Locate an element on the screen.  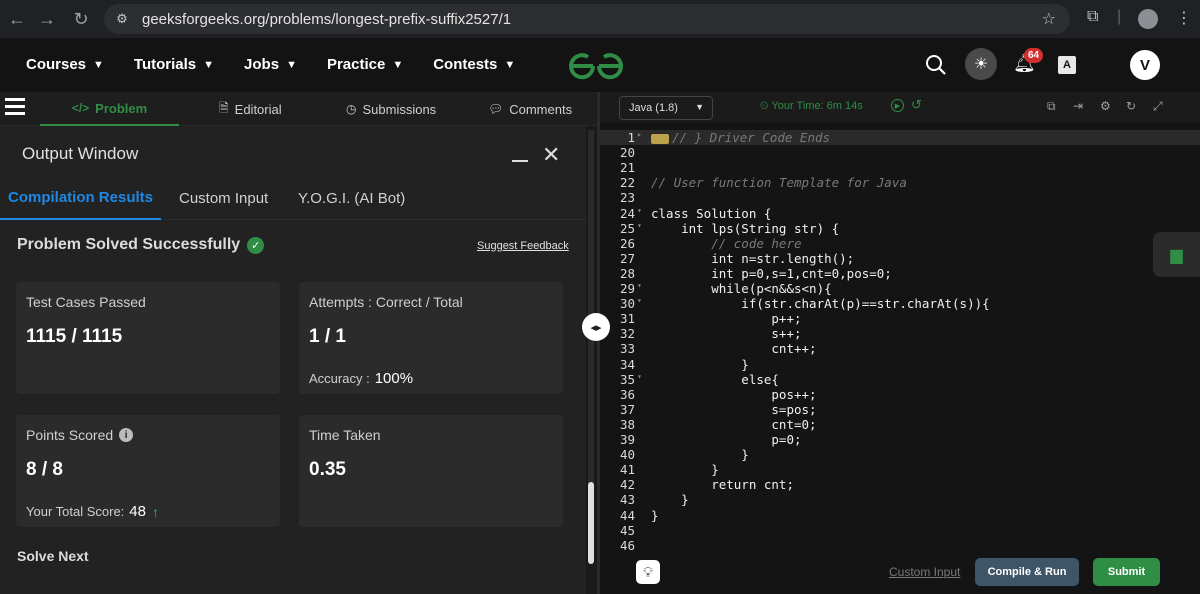
code-line: 34 } is located at coordinates (900, 364).